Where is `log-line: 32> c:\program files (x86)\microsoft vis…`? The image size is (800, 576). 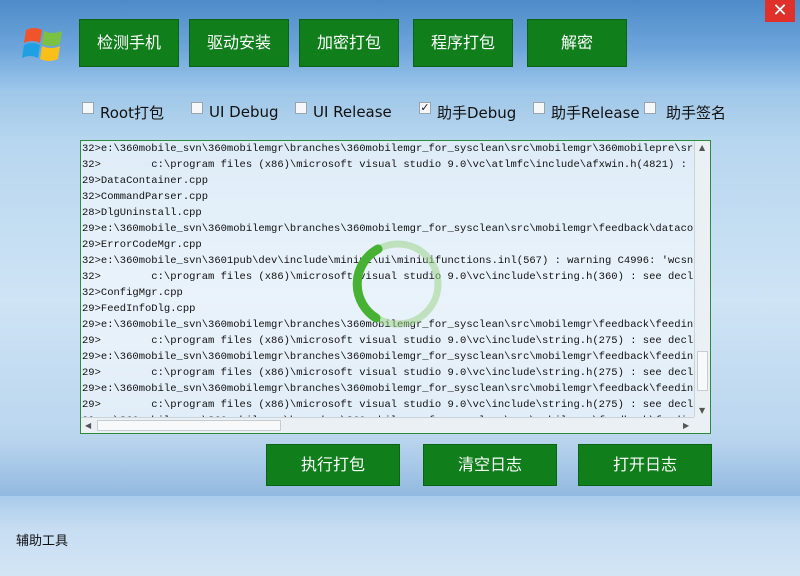 log-line: 32> c:\program files (x86)\microsoft vis… is located at coordinates (388, 165).